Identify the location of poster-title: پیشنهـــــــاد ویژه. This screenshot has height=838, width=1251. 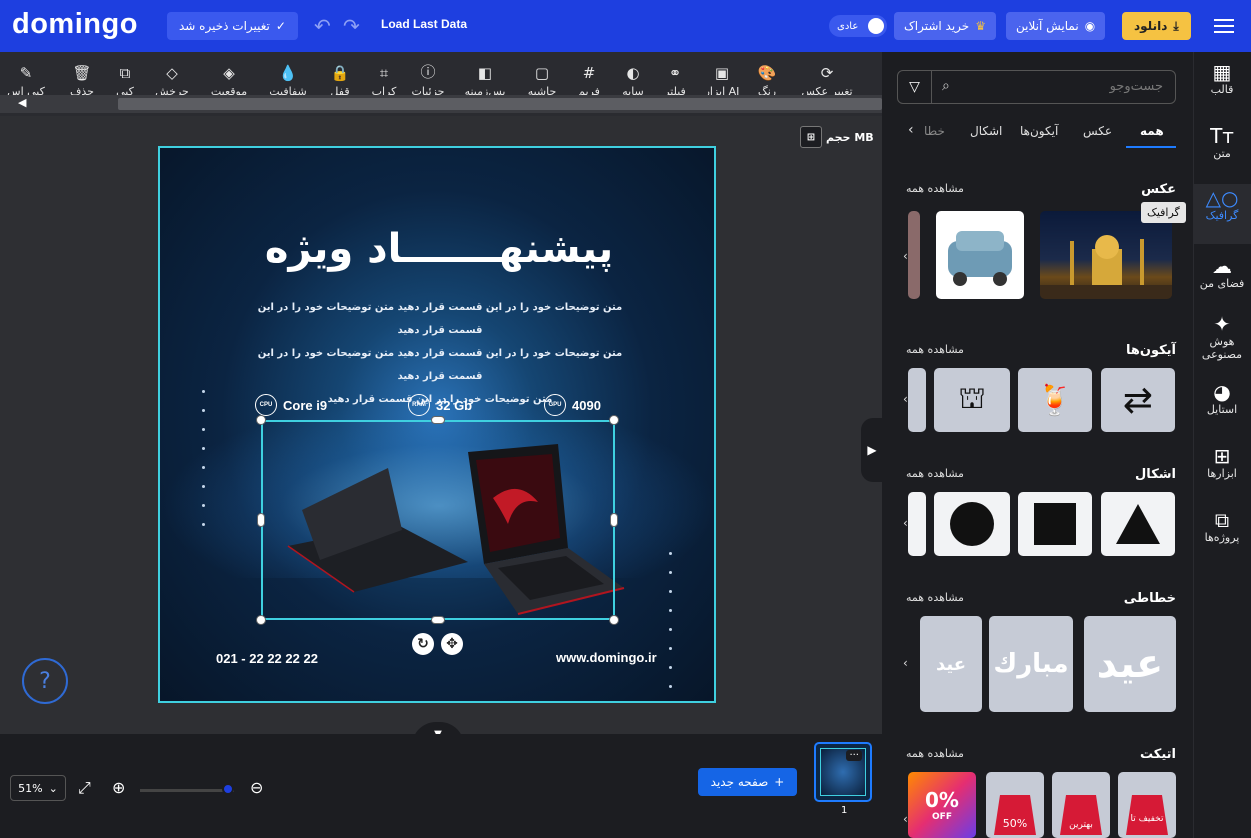
(437, 249).